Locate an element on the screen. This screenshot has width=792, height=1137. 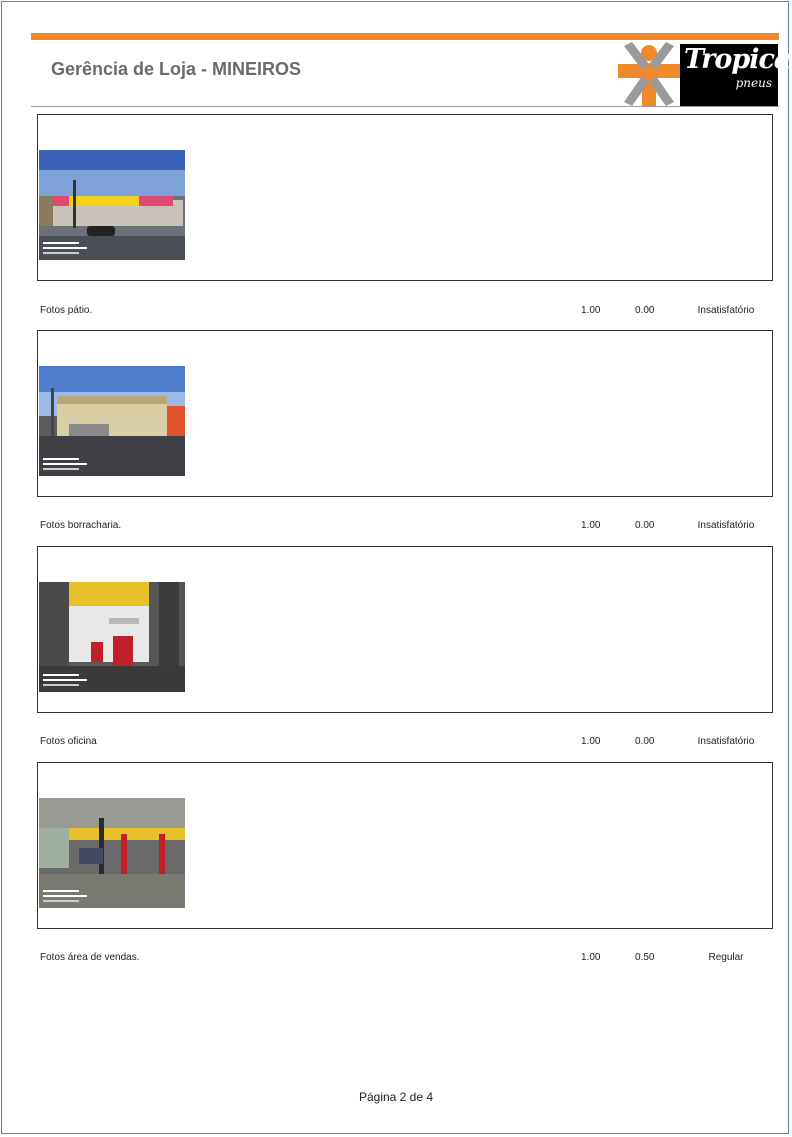
checklist-row: Fotos área de vendas. 1.00 0.50 Regular is located at coordinates (410, 960).